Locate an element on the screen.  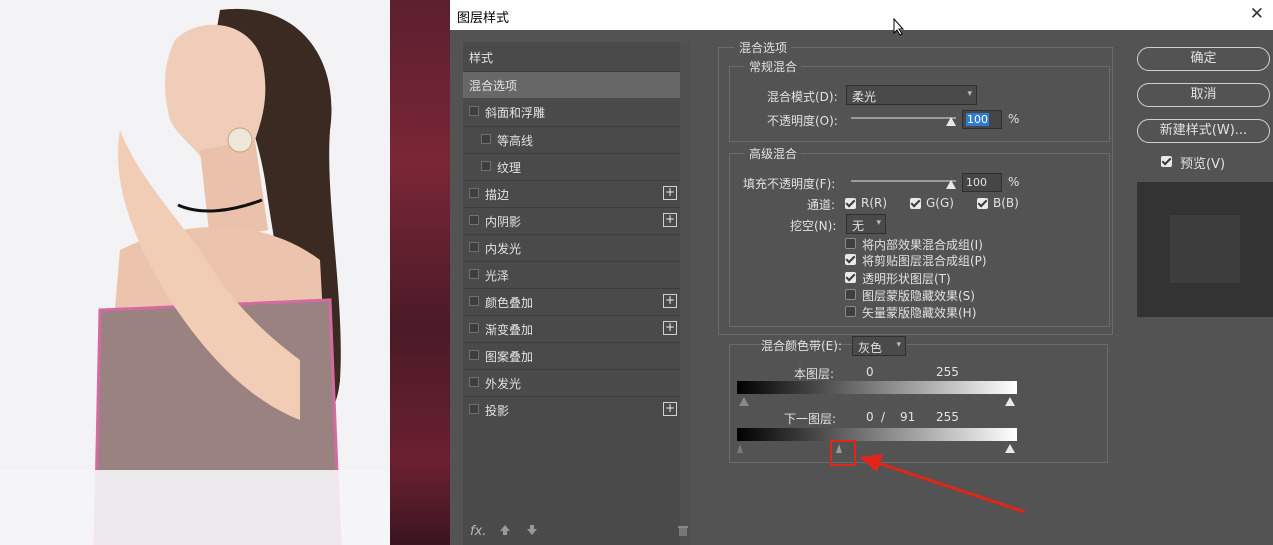
style-item-satin: 光泽 is located at coordinates (573, 275).